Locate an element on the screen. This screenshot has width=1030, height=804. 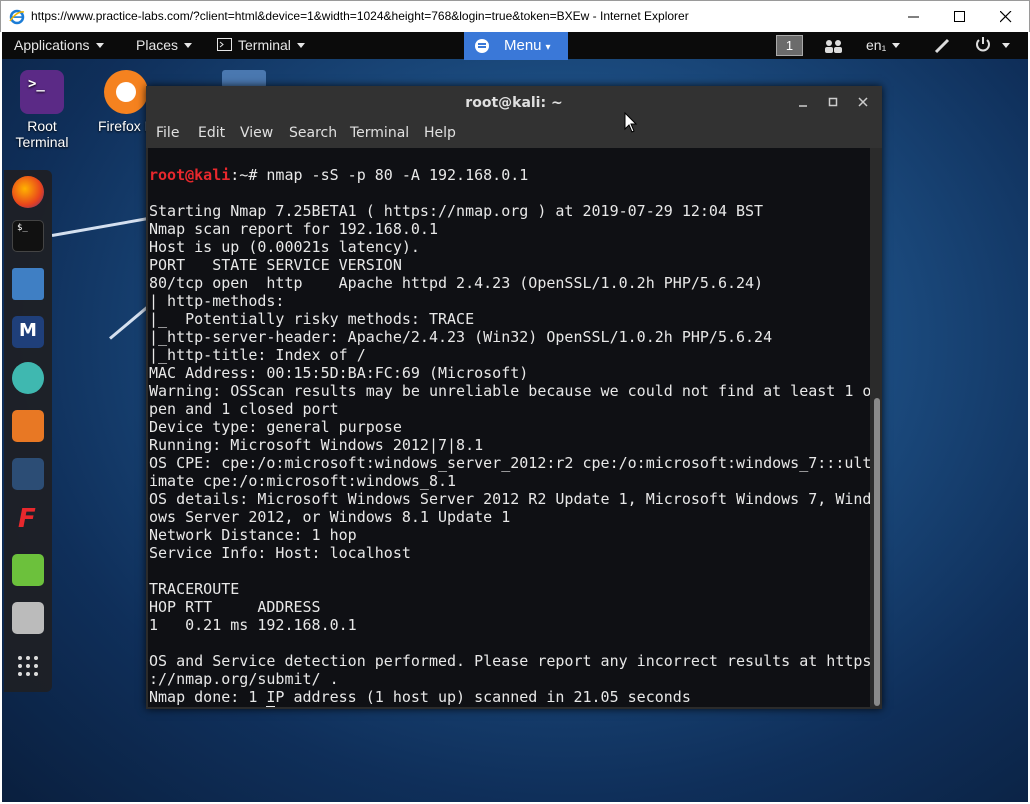
metasploit-icon: M is located at coordinates (28, 332).